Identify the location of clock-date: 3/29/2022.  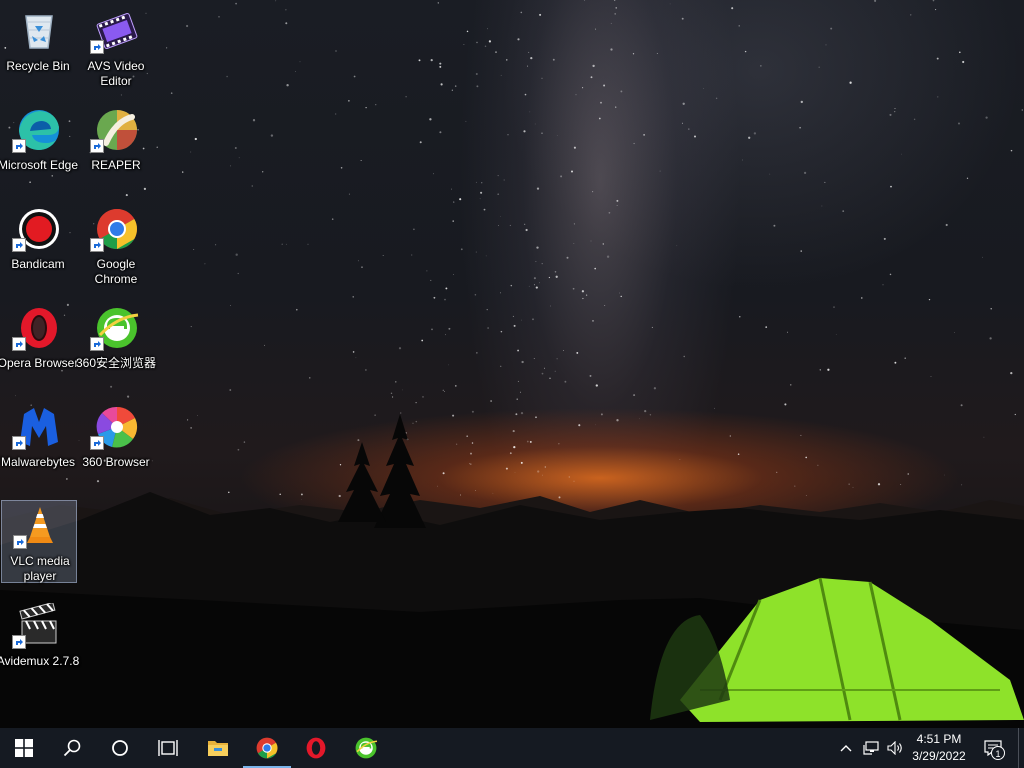
(939, 756).